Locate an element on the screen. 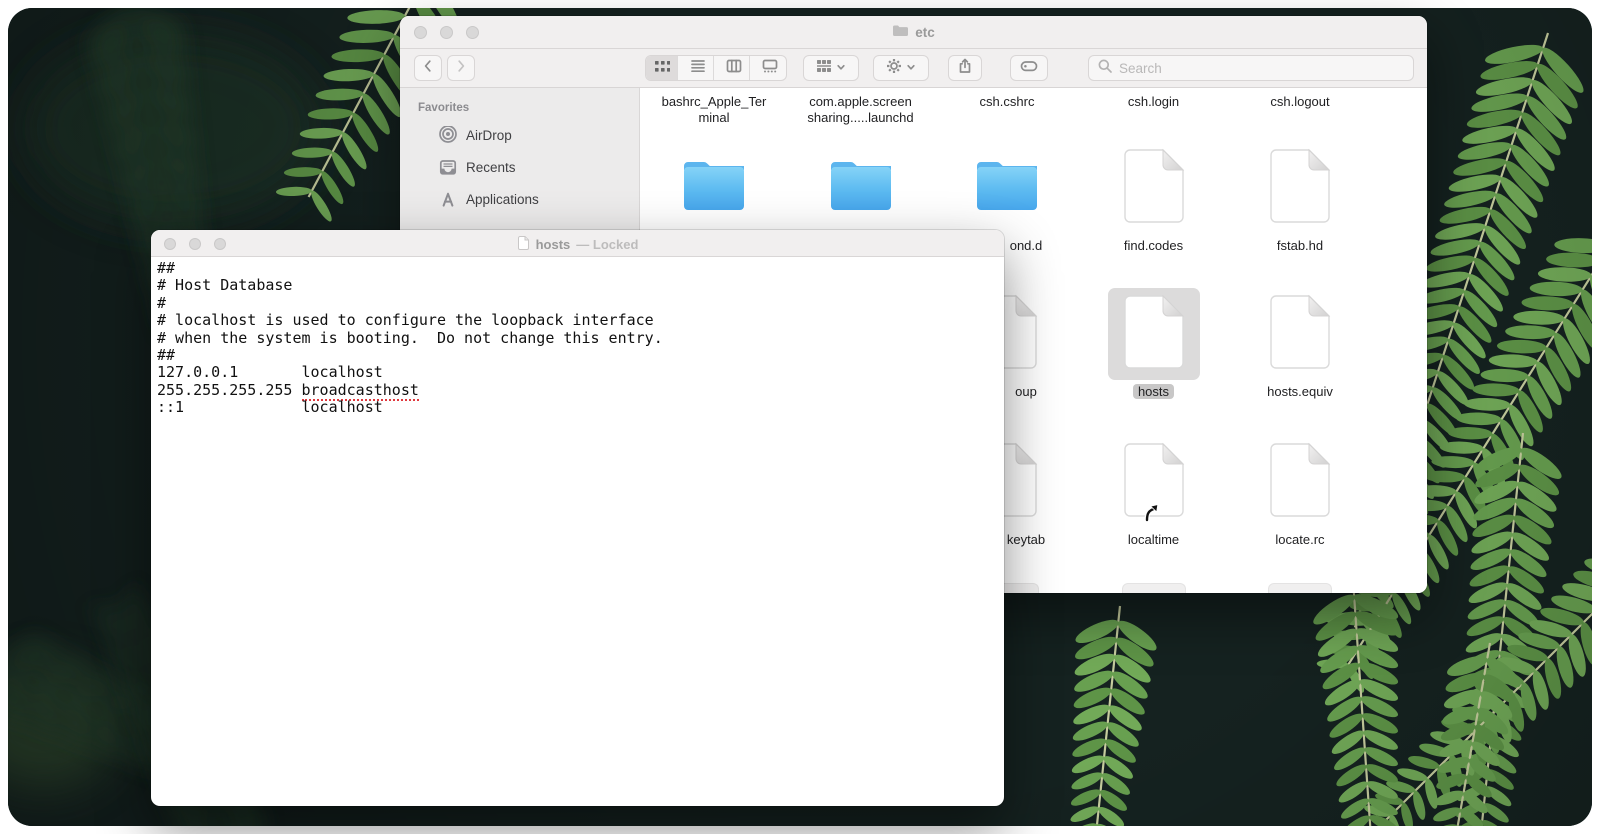  file-locate.rc: locate.rc is located at coordinates (1300, 492).